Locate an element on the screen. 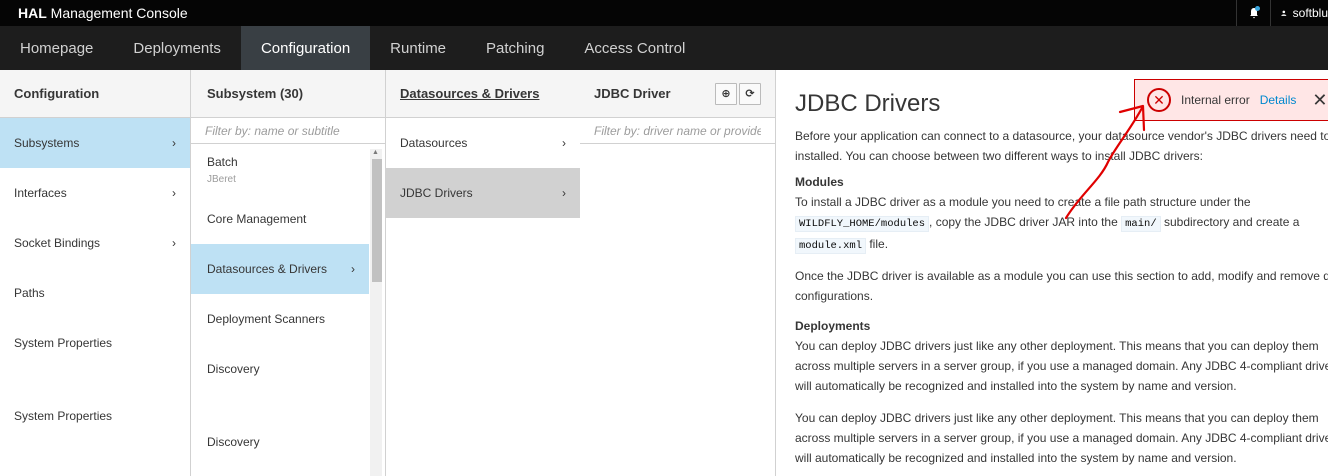  subsystem-filter is located at coordinates (288, 131).